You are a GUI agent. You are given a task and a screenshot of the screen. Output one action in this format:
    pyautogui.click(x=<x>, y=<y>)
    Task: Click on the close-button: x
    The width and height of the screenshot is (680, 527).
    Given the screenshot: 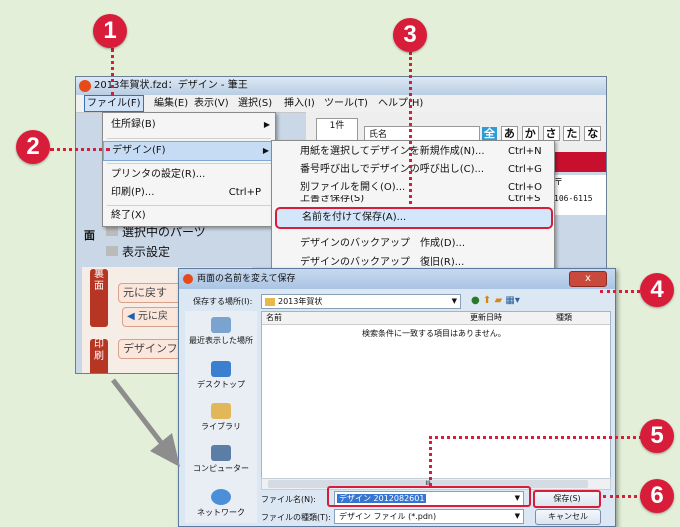 What is the action you would take?
    pyautogui.click(x=588, y=279)
    